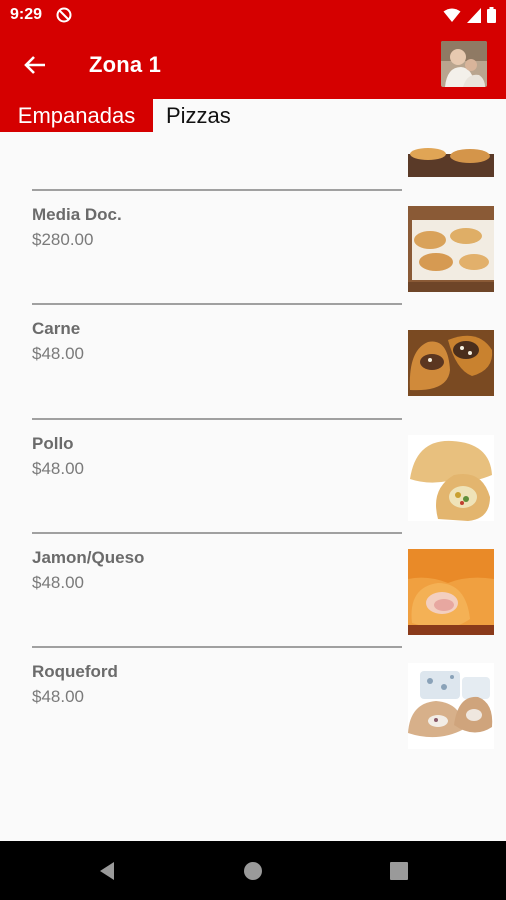  What do you see at coordinates (253, 16) in the screenshot?
I see `status-bar: 9:29` at bounding box center [253, 16].